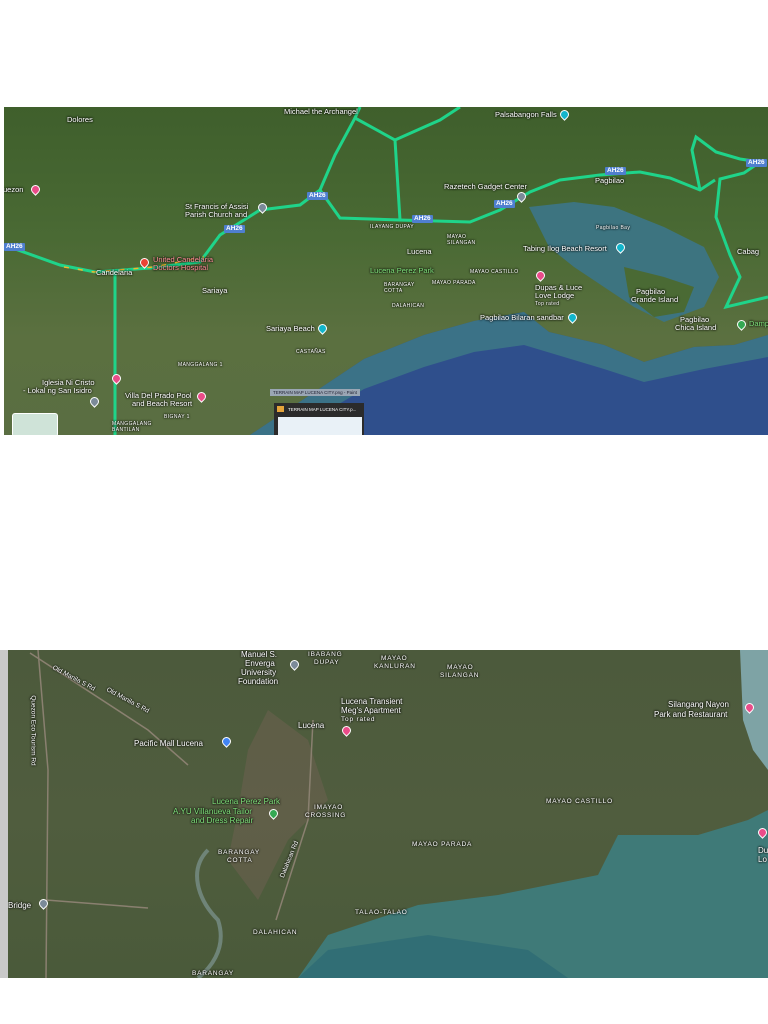 Image resolution: width=768 pixels, height=1024 pixels. Describe the element at coordinates (327, 662) in the screenshot. I see `place-label: DUPAY` at that location.